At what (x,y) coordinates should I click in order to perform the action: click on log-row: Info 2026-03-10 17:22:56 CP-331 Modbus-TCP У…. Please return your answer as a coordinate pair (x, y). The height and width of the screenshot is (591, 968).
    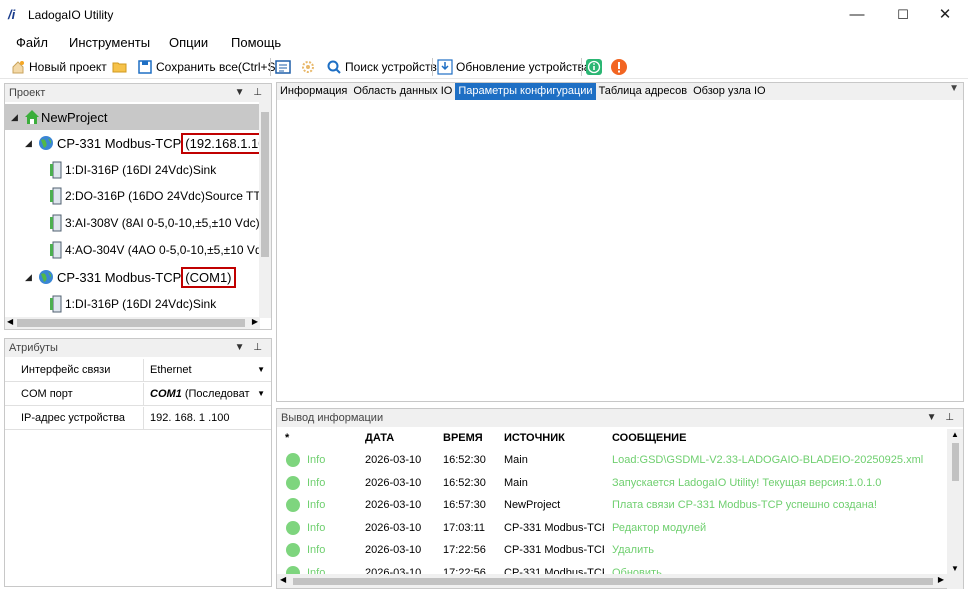
    Looking at the image, I should click on (612, 550).